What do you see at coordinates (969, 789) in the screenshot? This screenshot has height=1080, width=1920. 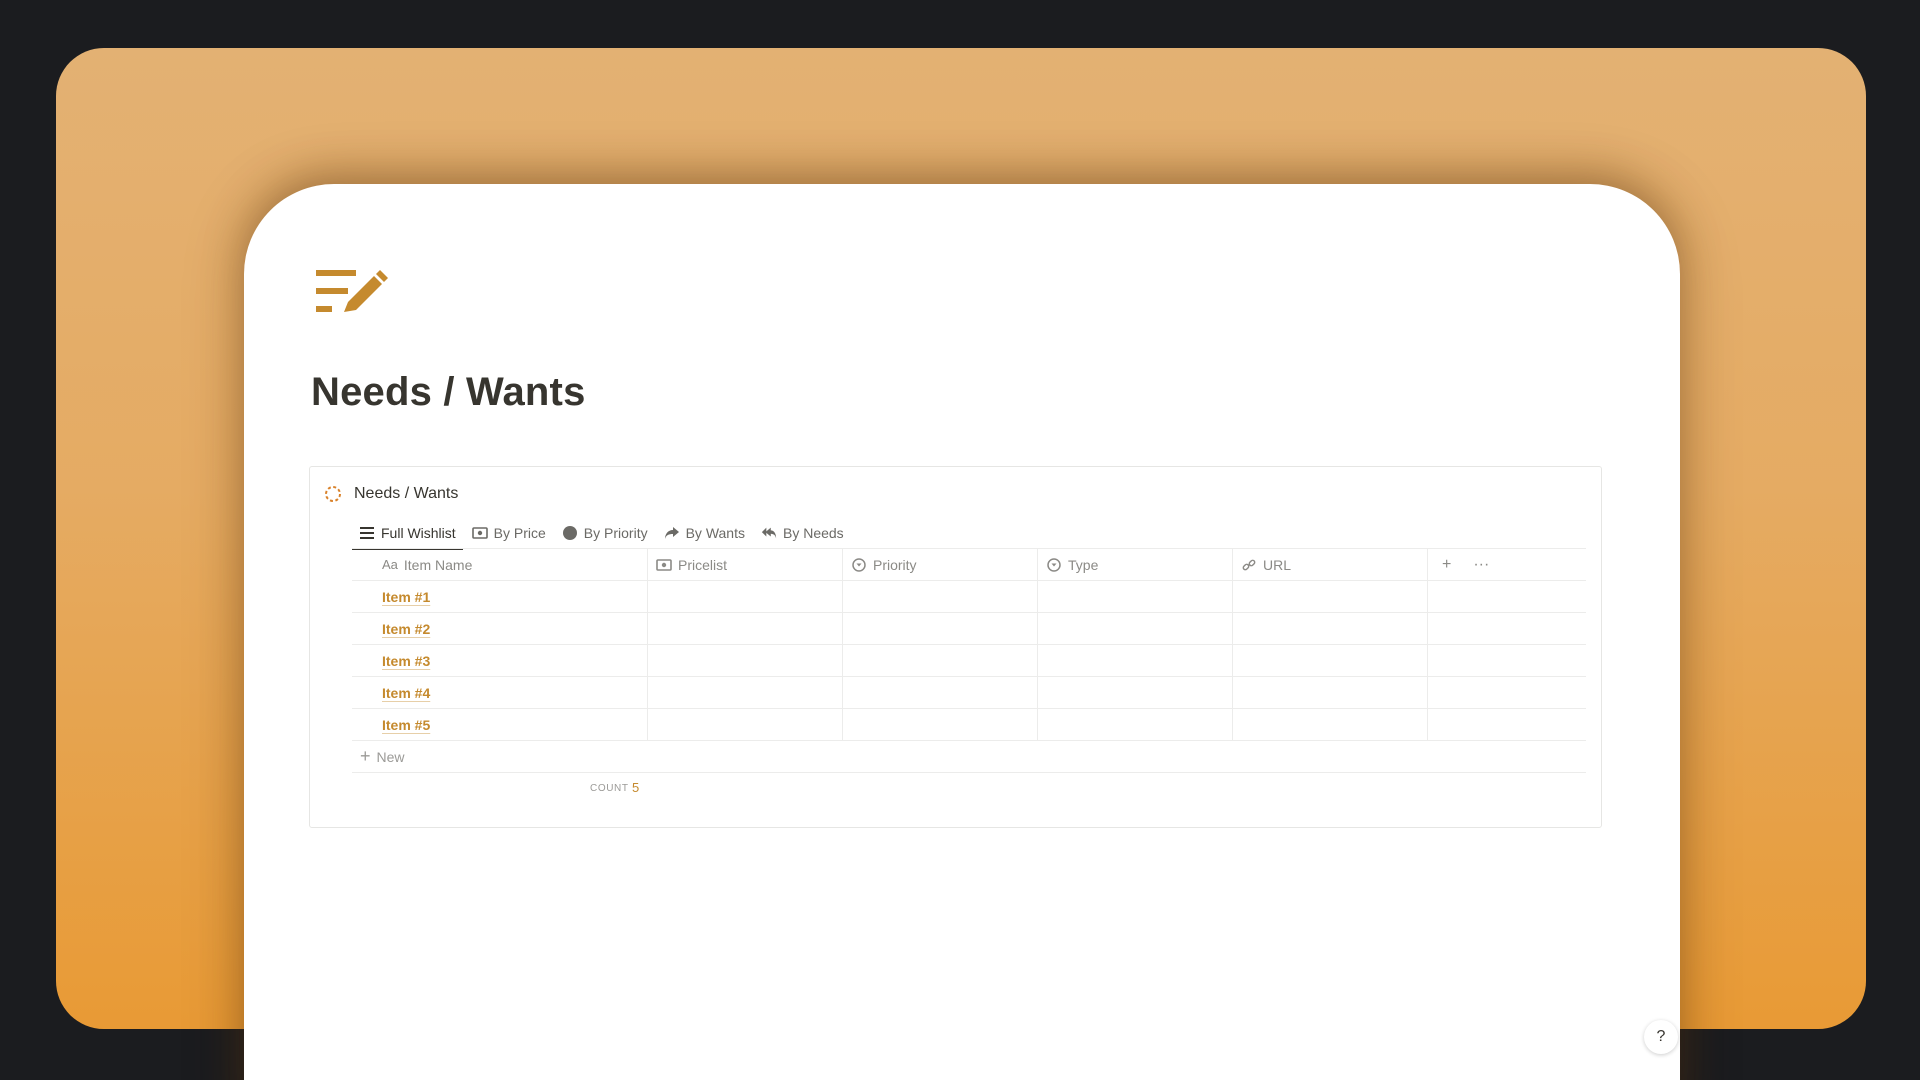 I see `calculation-row: COUNT 5` at bounding box center [969, 789].